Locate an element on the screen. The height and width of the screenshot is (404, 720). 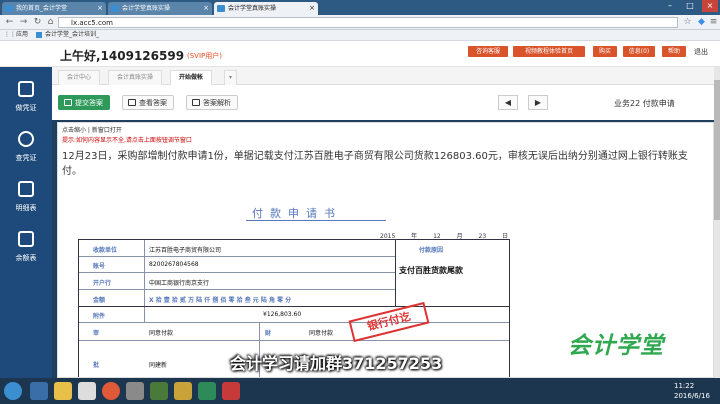
bookmark-apps: 应用 is located at coordinates (22, 35).